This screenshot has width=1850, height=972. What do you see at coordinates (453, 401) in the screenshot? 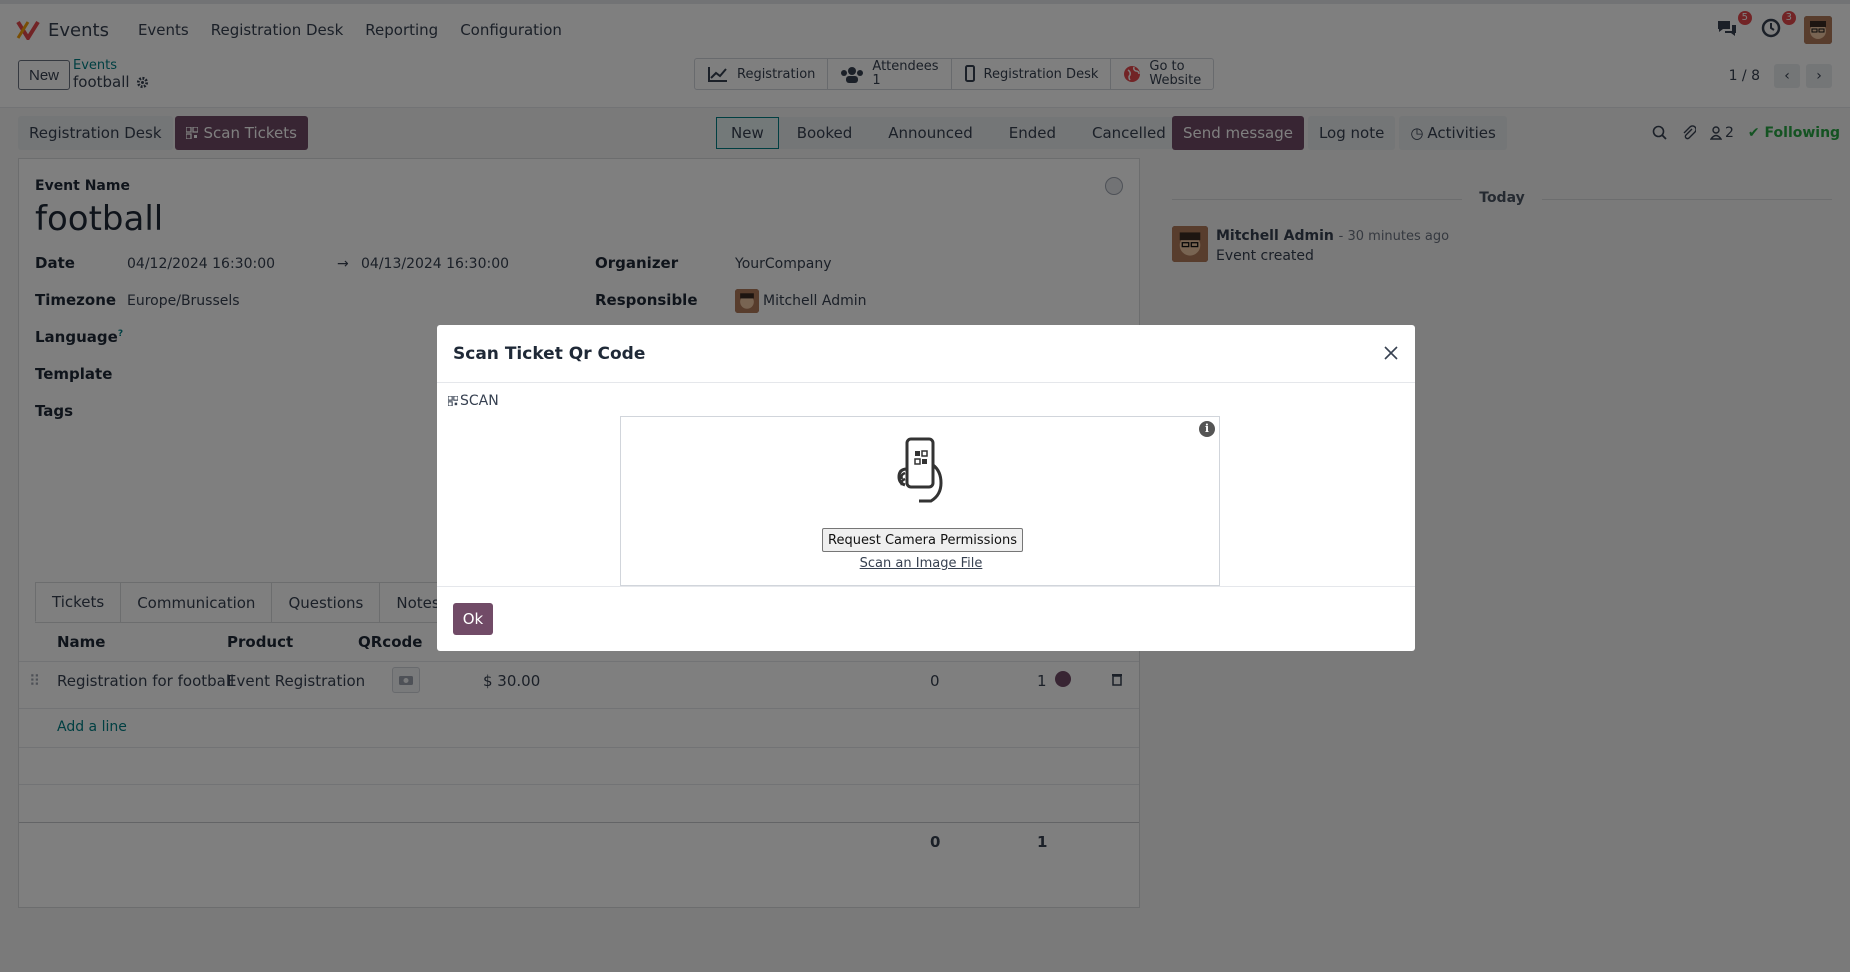
I see `qrcode-icon` at bounding box center [453, 401].